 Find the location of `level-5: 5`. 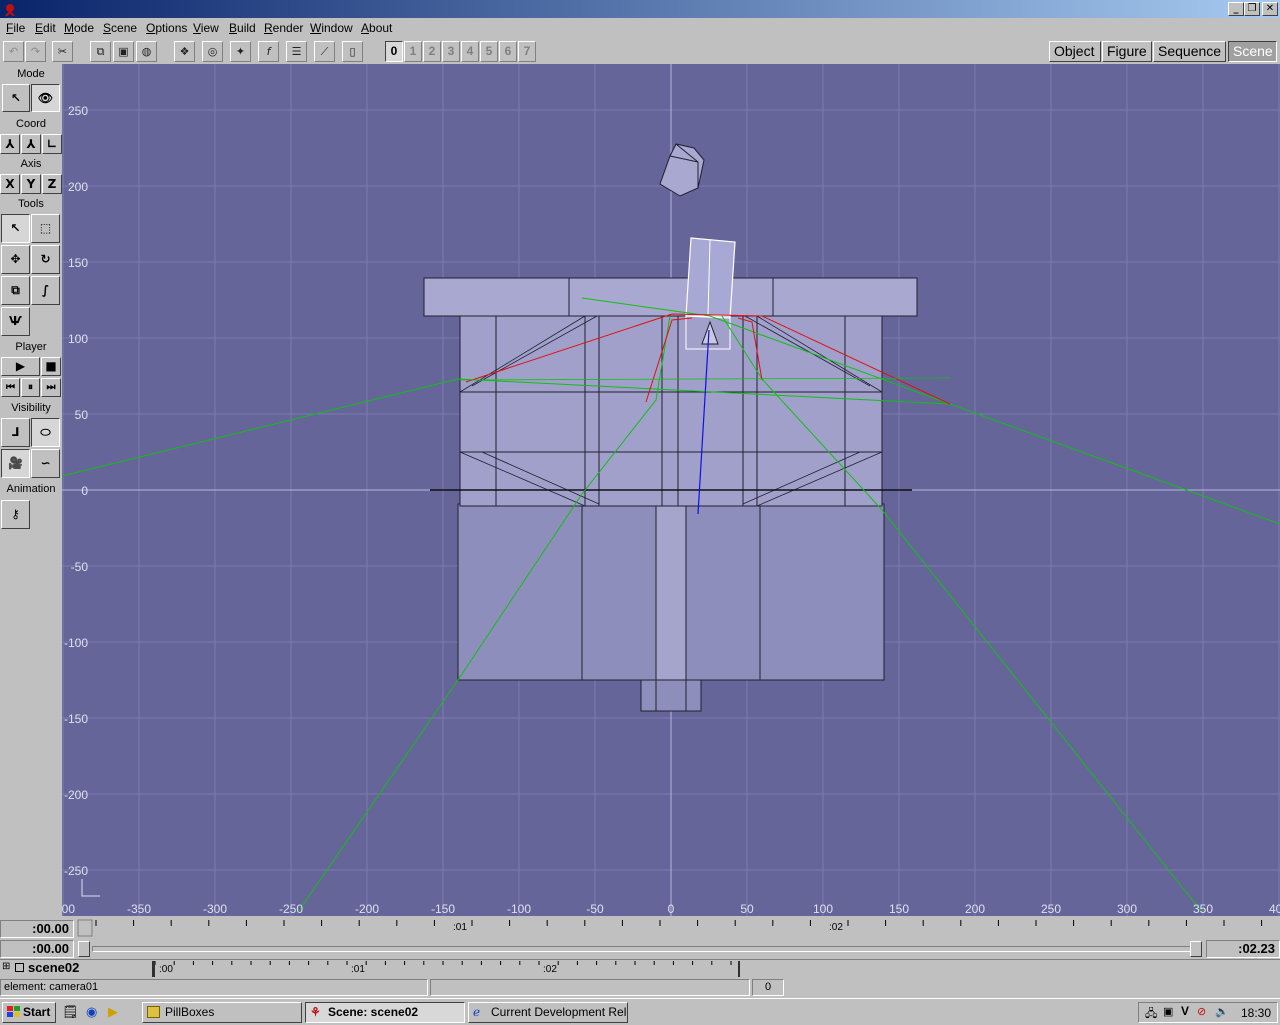

level-5: 5 is located at coordinates (489, 51).